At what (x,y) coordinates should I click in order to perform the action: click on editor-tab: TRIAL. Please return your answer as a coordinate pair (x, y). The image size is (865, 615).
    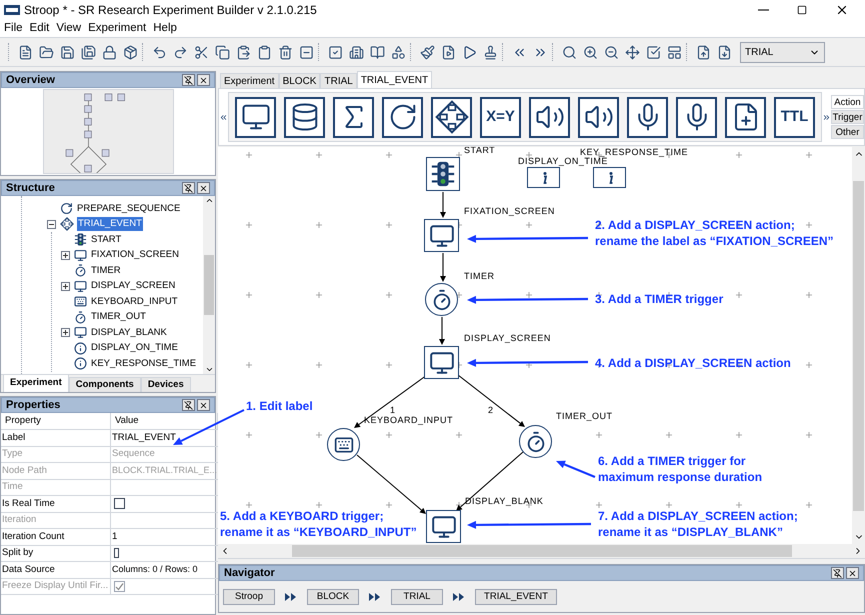
    Looking at the image, I should click on (338, 80).